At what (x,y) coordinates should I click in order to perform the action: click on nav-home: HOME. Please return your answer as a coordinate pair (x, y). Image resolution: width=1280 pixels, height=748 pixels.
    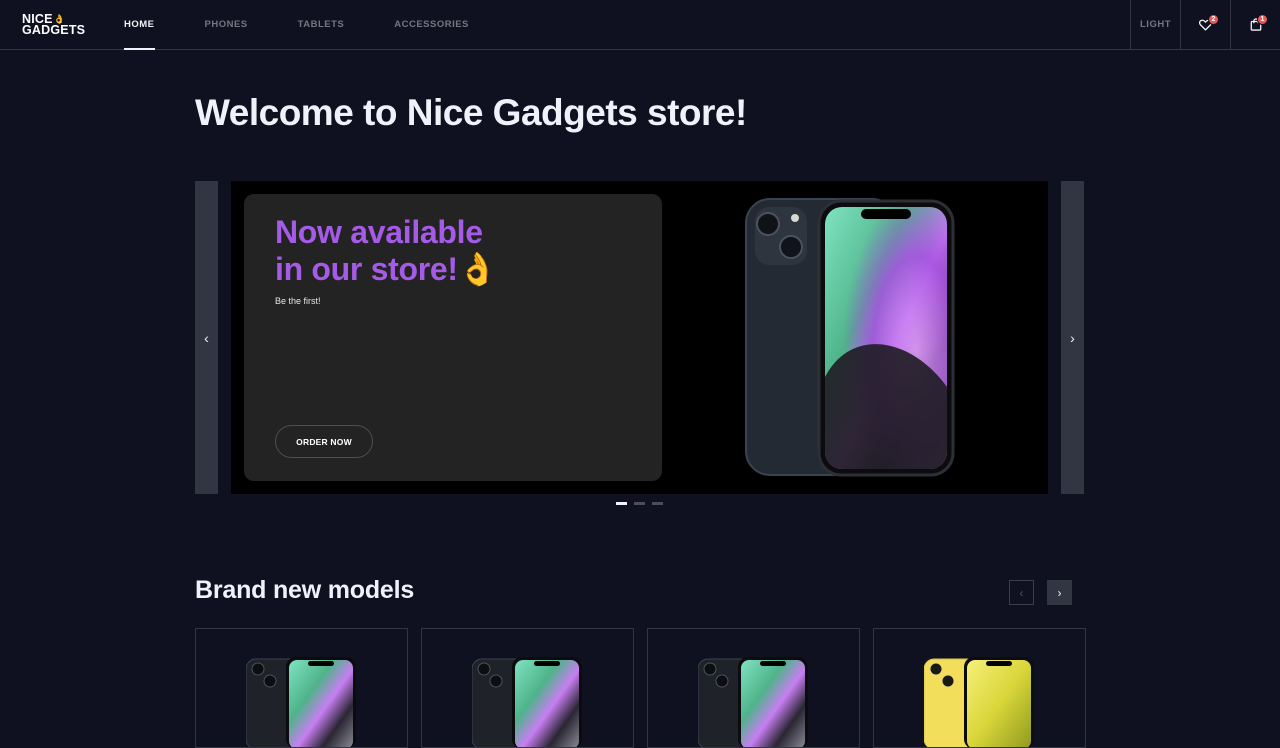
    Looking at the image, I should click on (139, 25).